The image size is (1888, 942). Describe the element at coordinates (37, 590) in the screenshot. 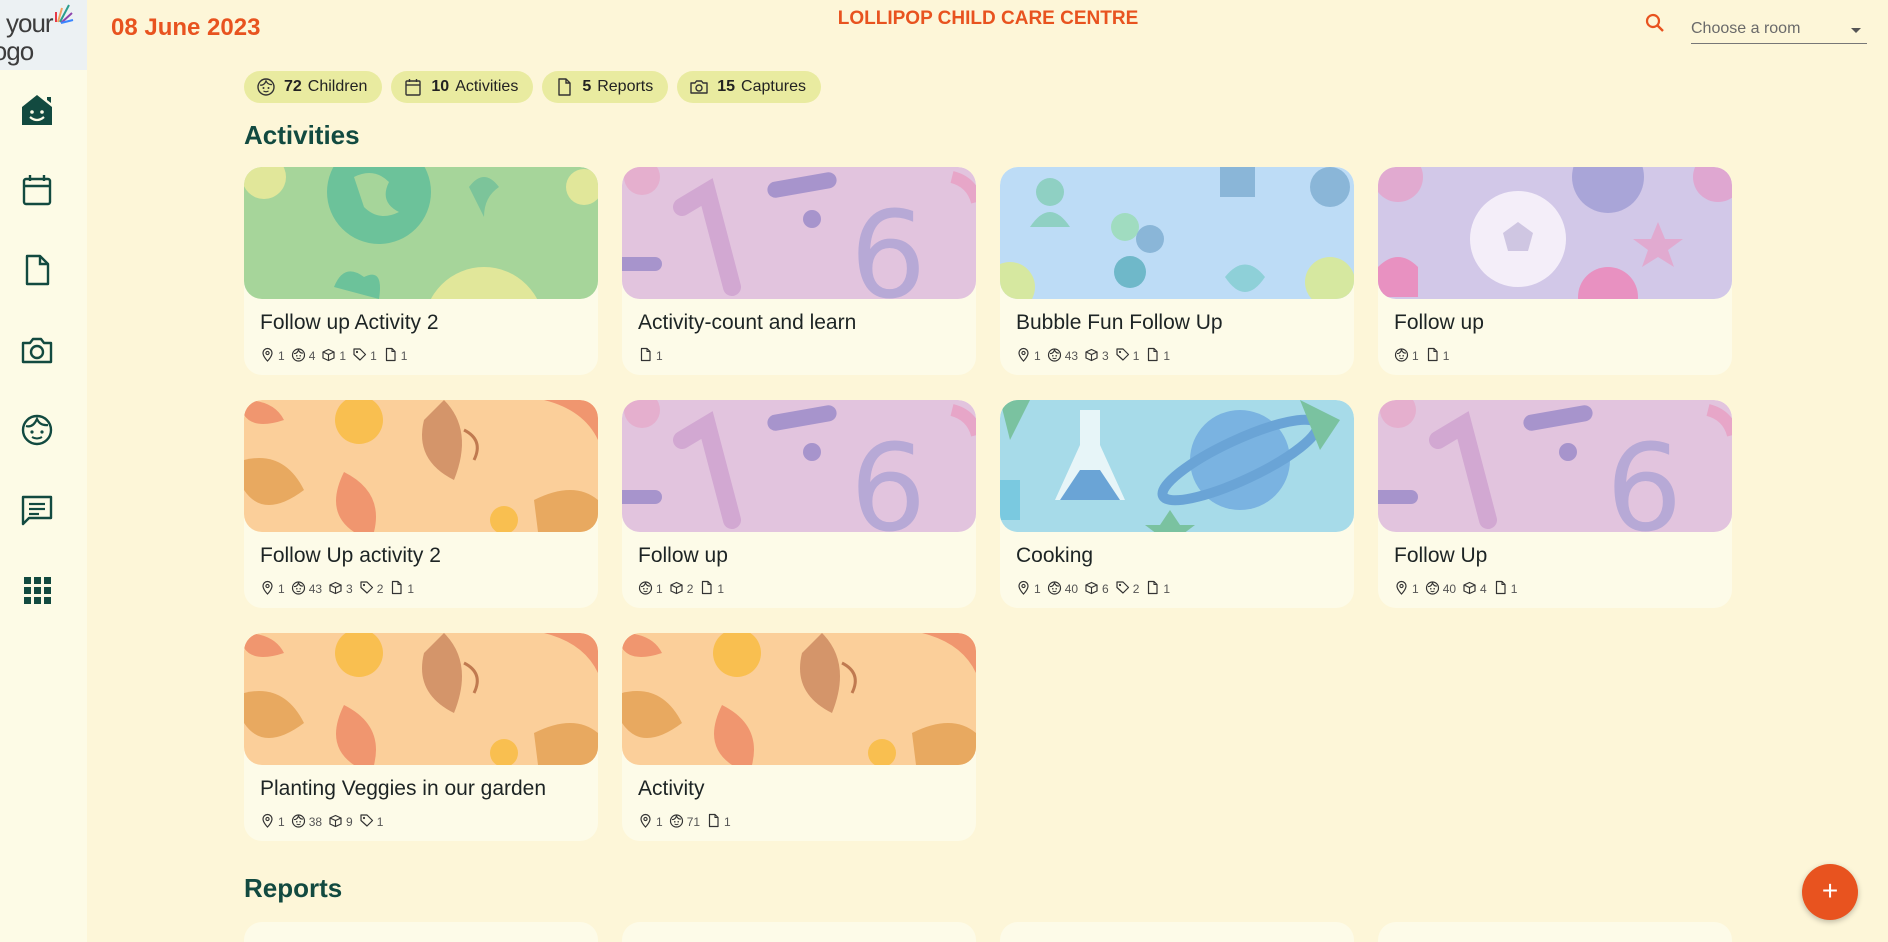

I see `nav-apps-grid-icon` at that location.